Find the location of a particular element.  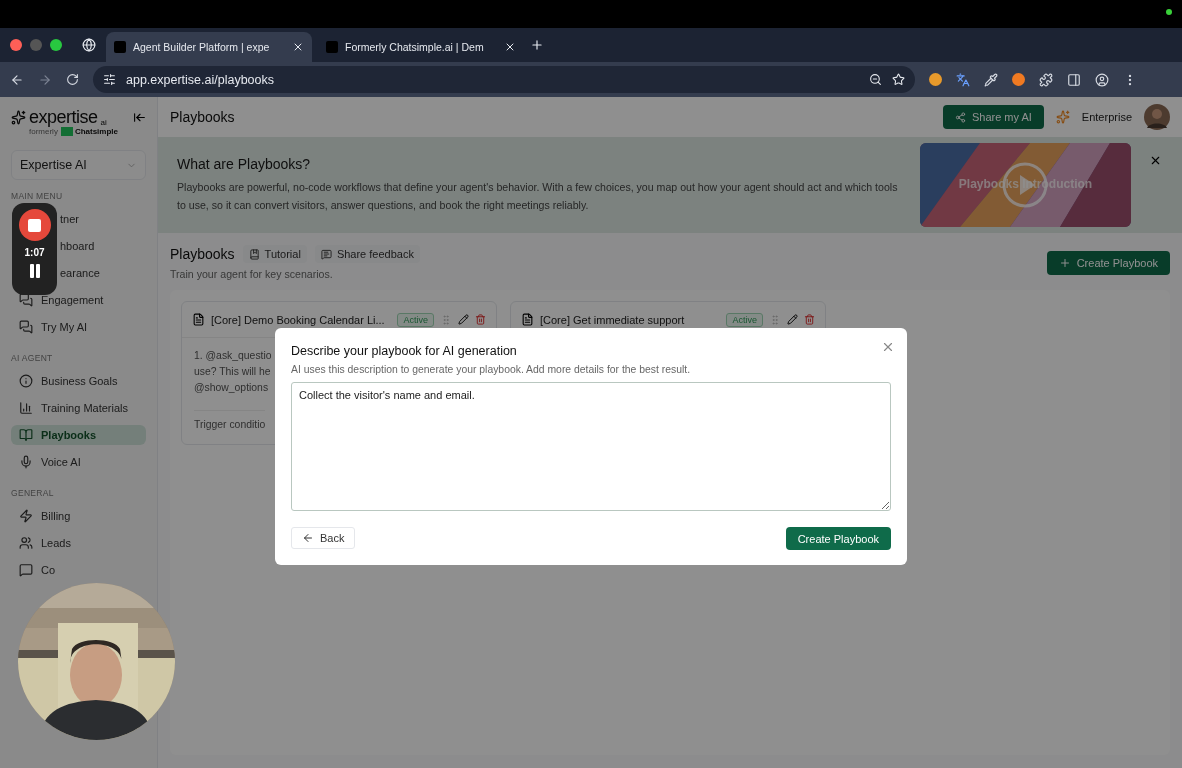

site-settings-icon is located at coordinates (109, 79).